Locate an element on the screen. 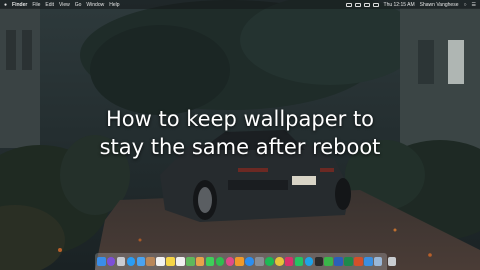 The height and width of the screenshot is (270, 480). powerpoint-icon is located at coordinates (358, 261).